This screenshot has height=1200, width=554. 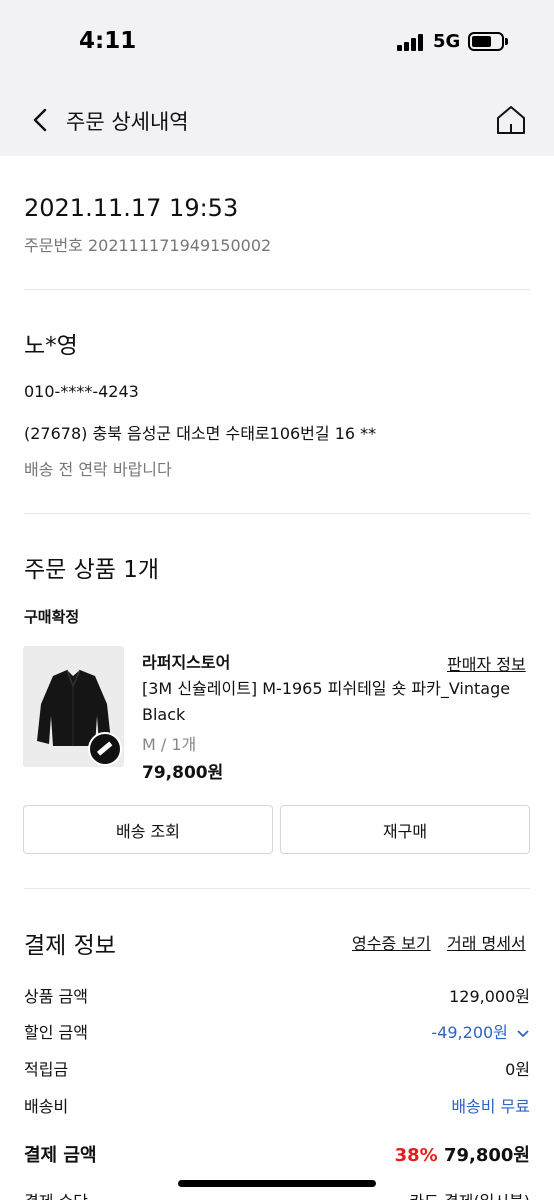 I want to click on track-delivery-button: 배송 조회, so click(x=148, y=829).